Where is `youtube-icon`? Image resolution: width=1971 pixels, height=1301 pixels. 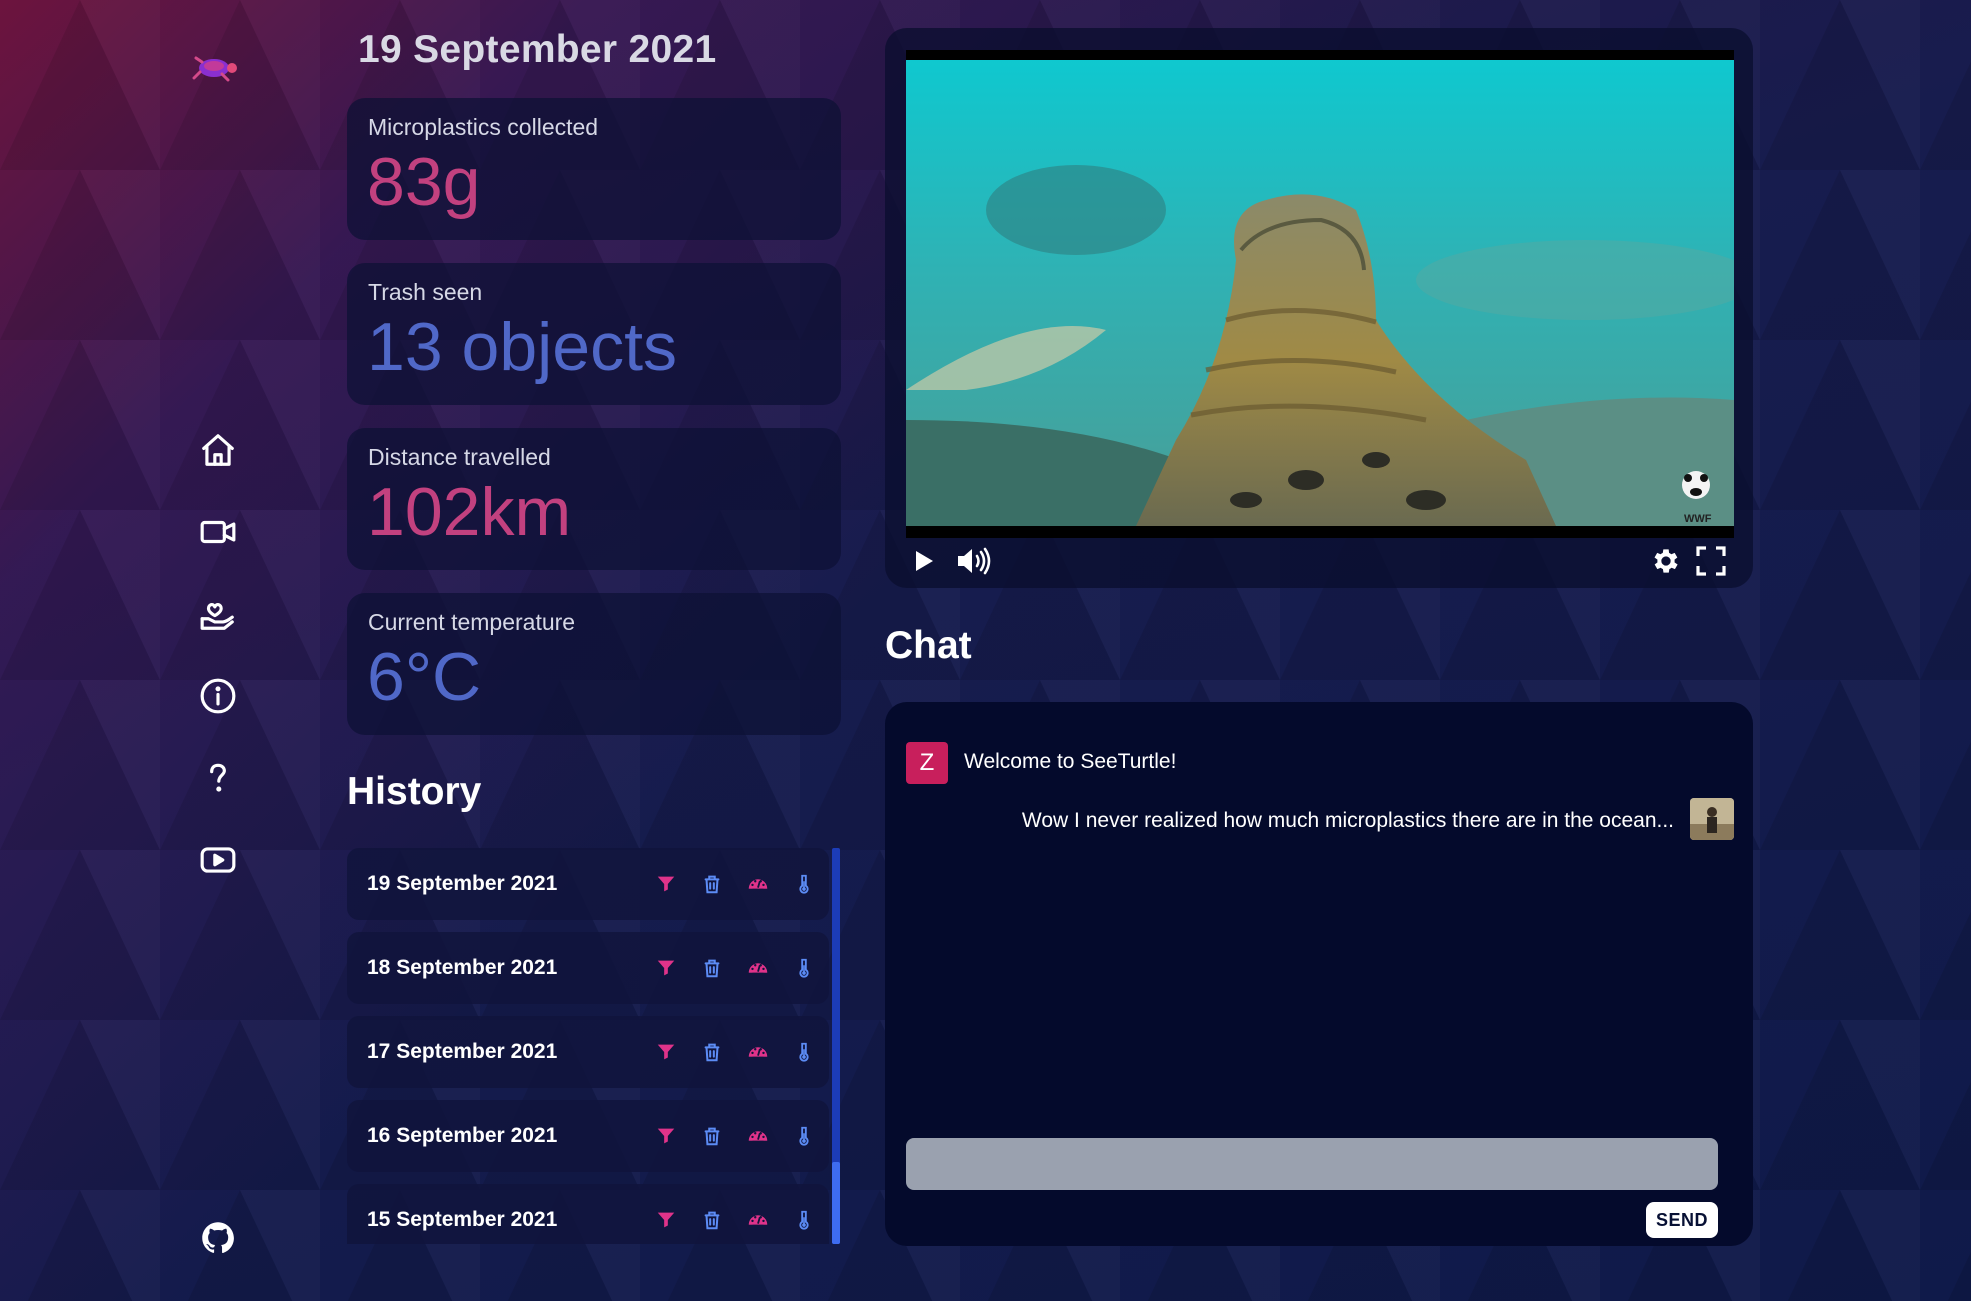
youtube-icon is located at coordinates (218, 860).